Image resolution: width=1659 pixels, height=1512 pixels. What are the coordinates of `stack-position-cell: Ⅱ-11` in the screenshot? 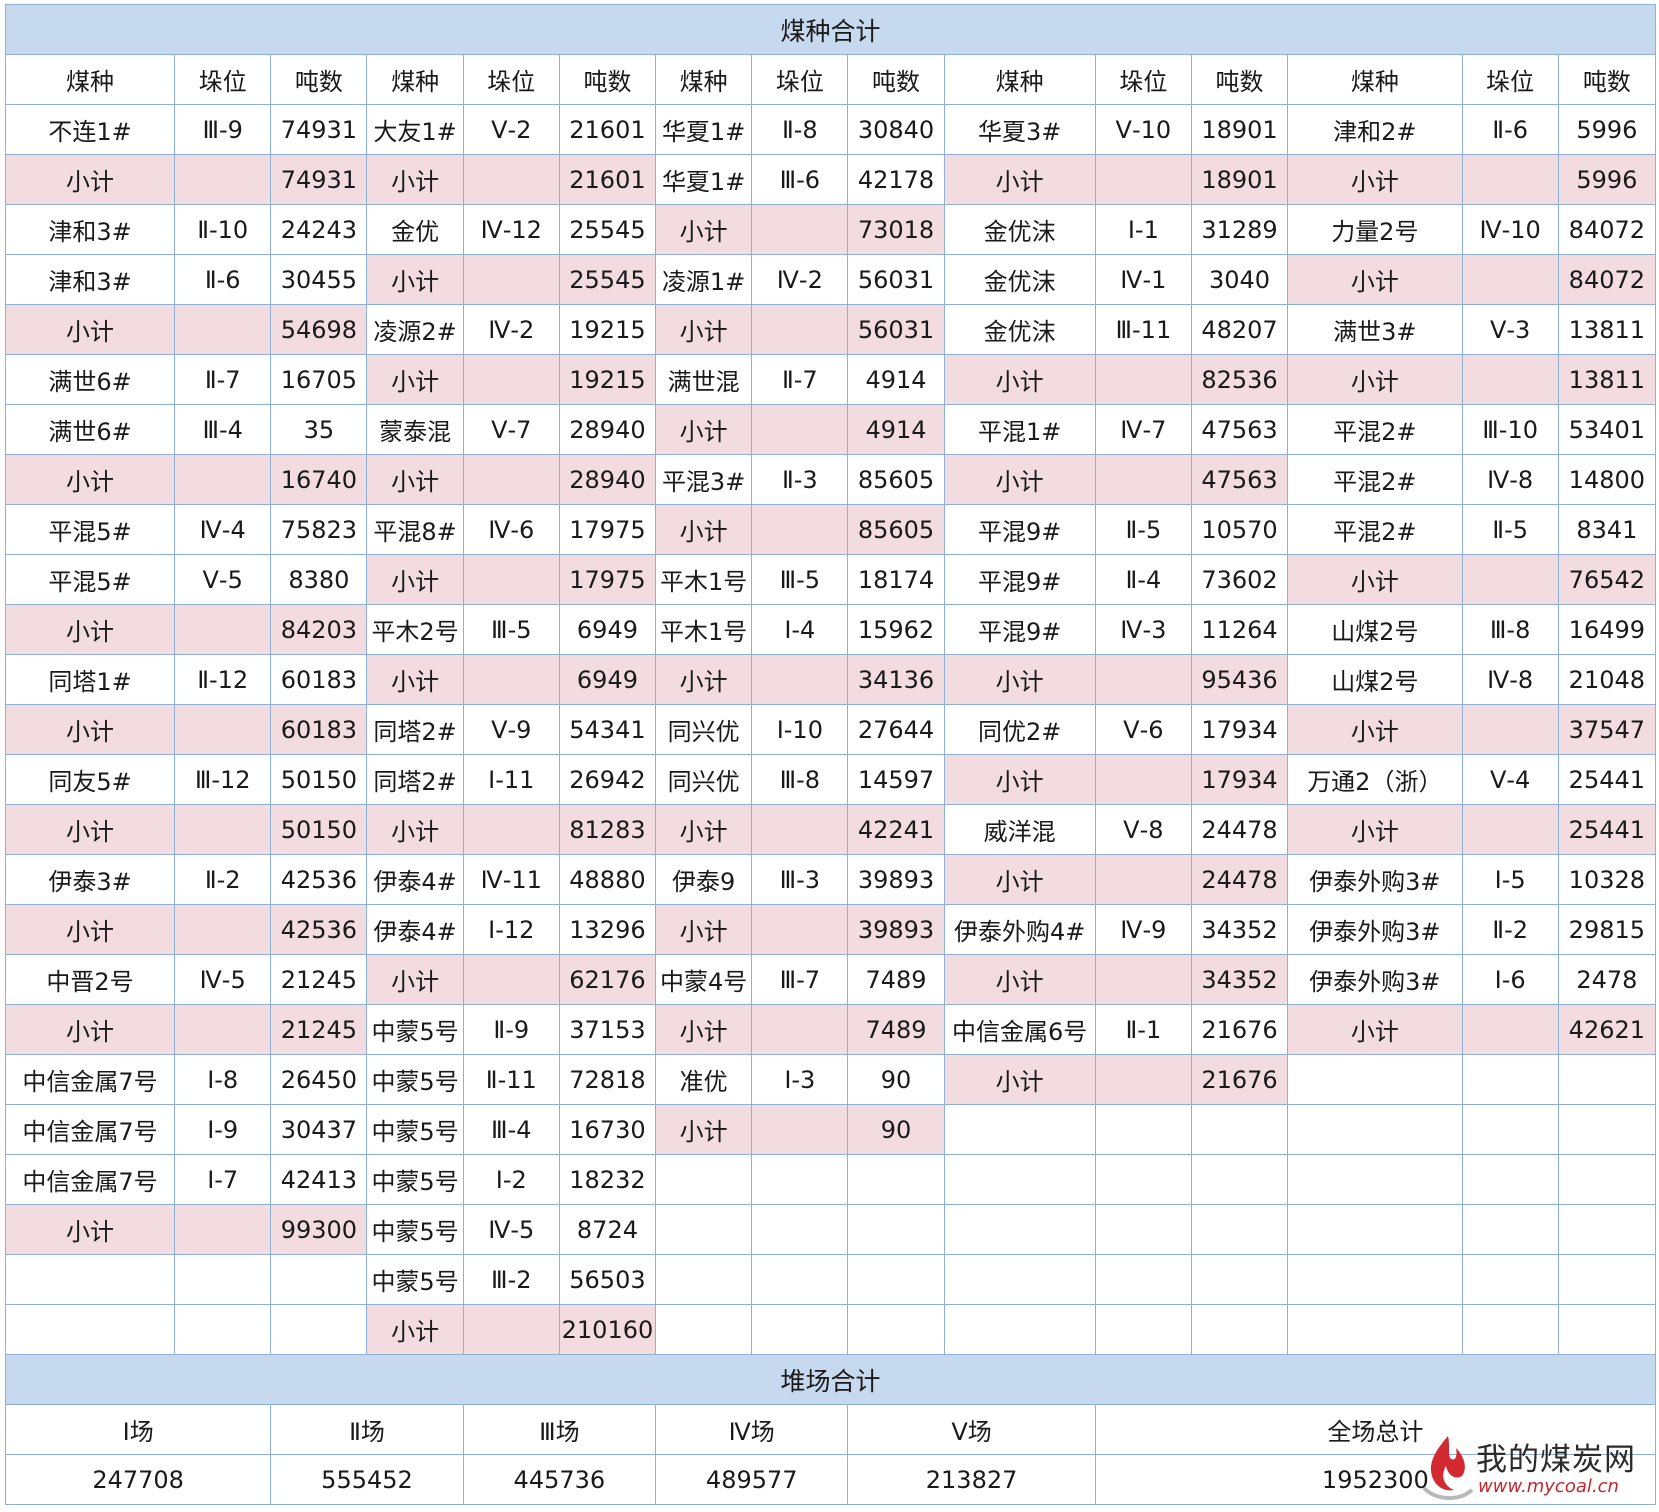 It's located at (511, 1079).